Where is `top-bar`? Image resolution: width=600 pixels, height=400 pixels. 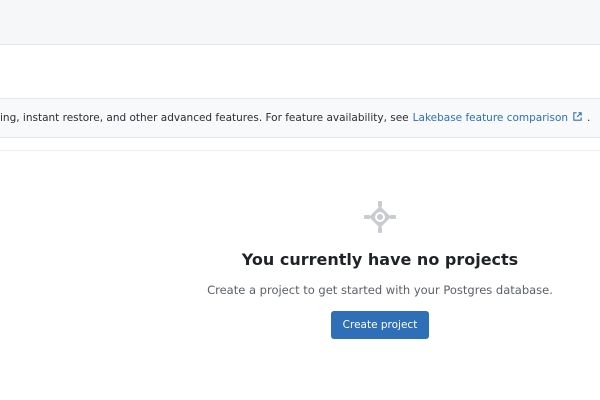 top-bar is located at coordinates (300, 22).